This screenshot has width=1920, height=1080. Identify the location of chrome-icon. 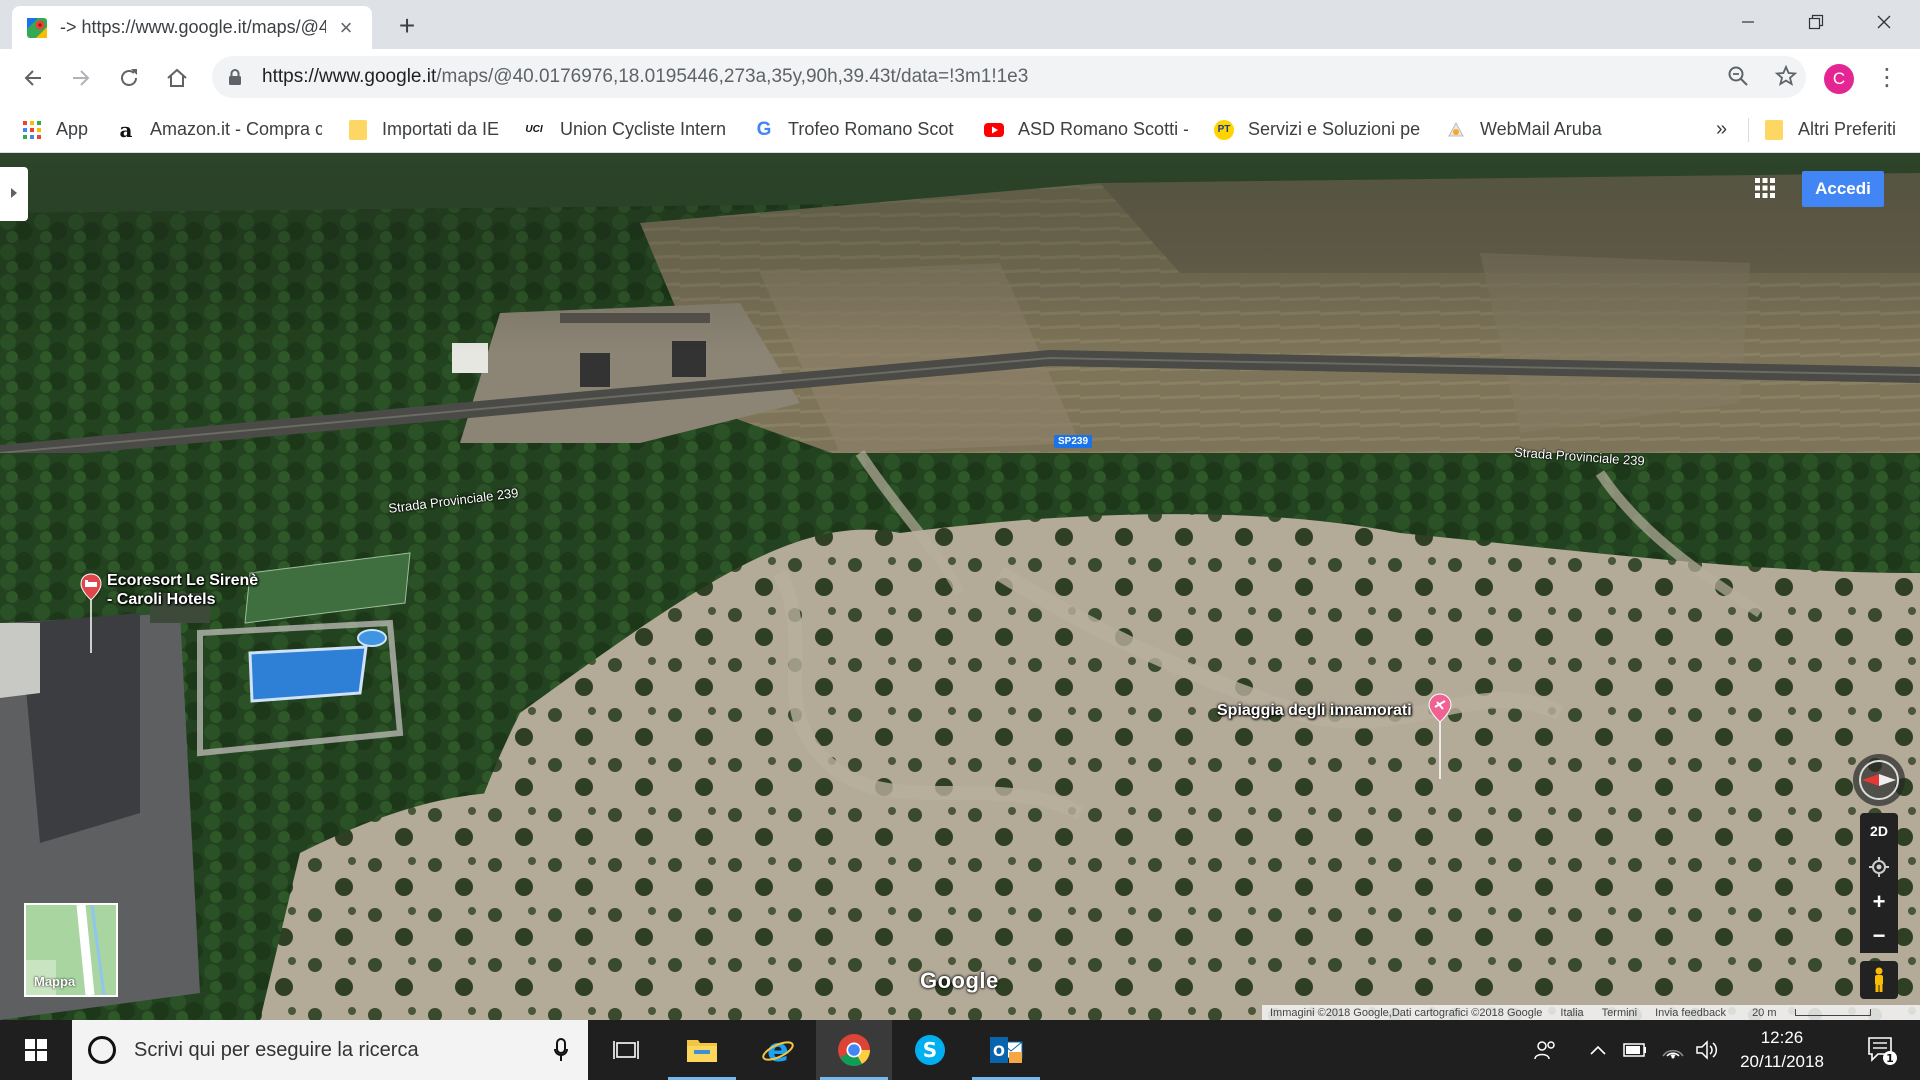
(854, 1050).